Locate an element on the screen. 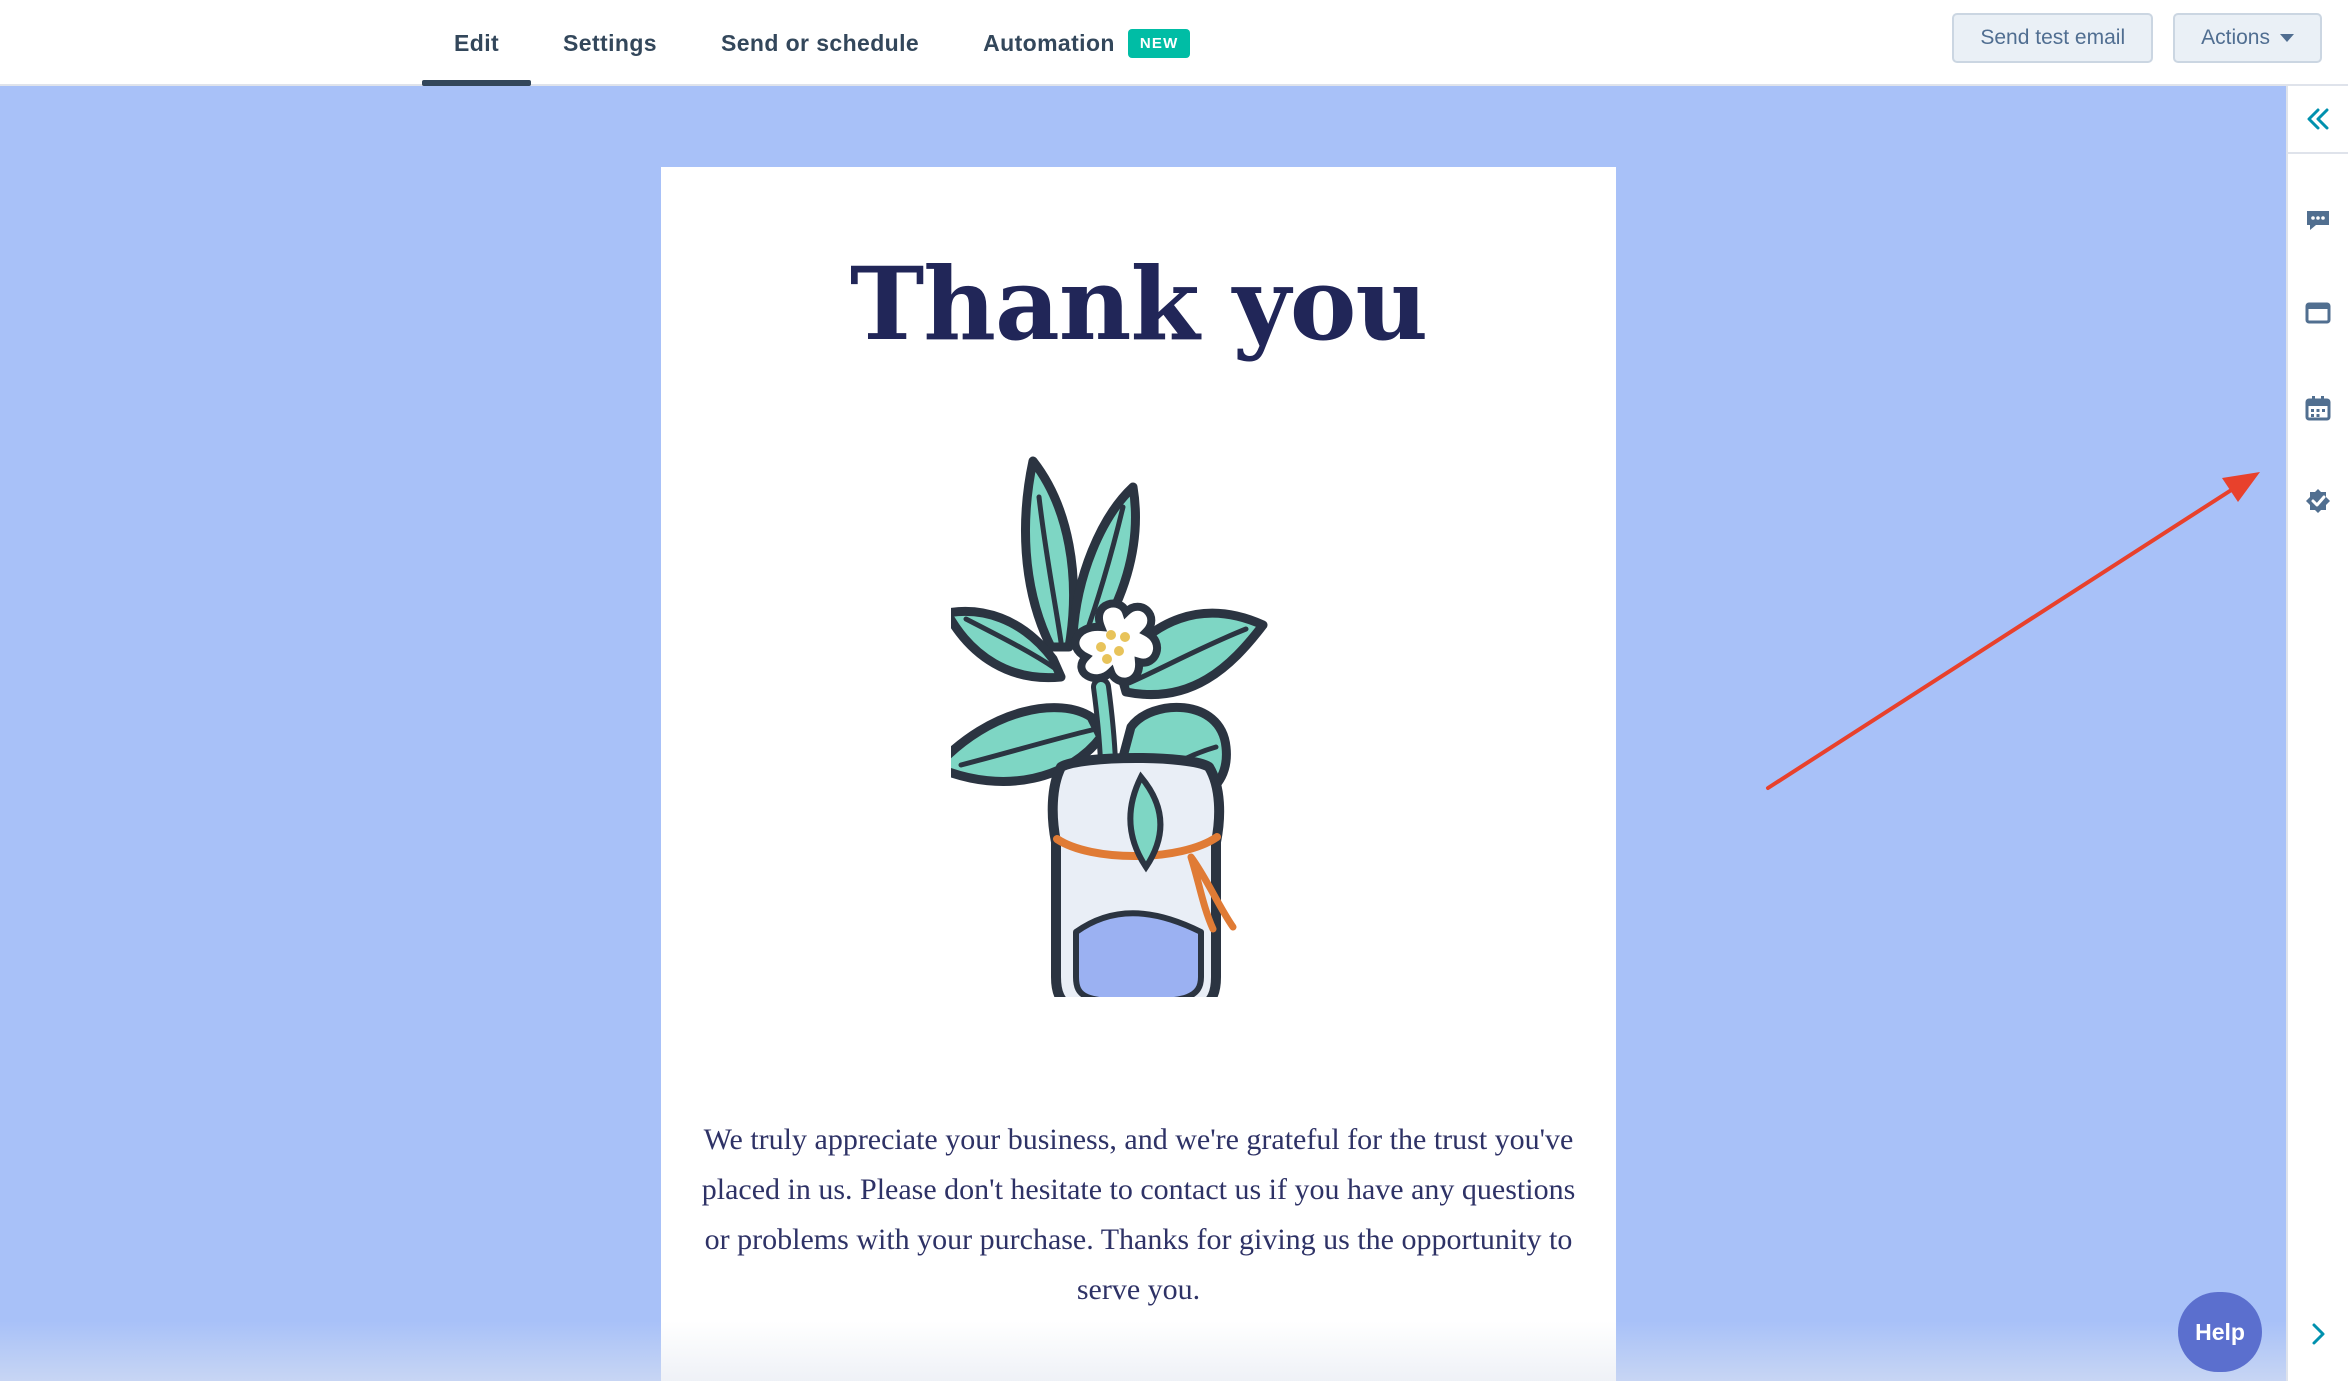  collapse-double-chevron-icon is located at coordinates (2318, 119).